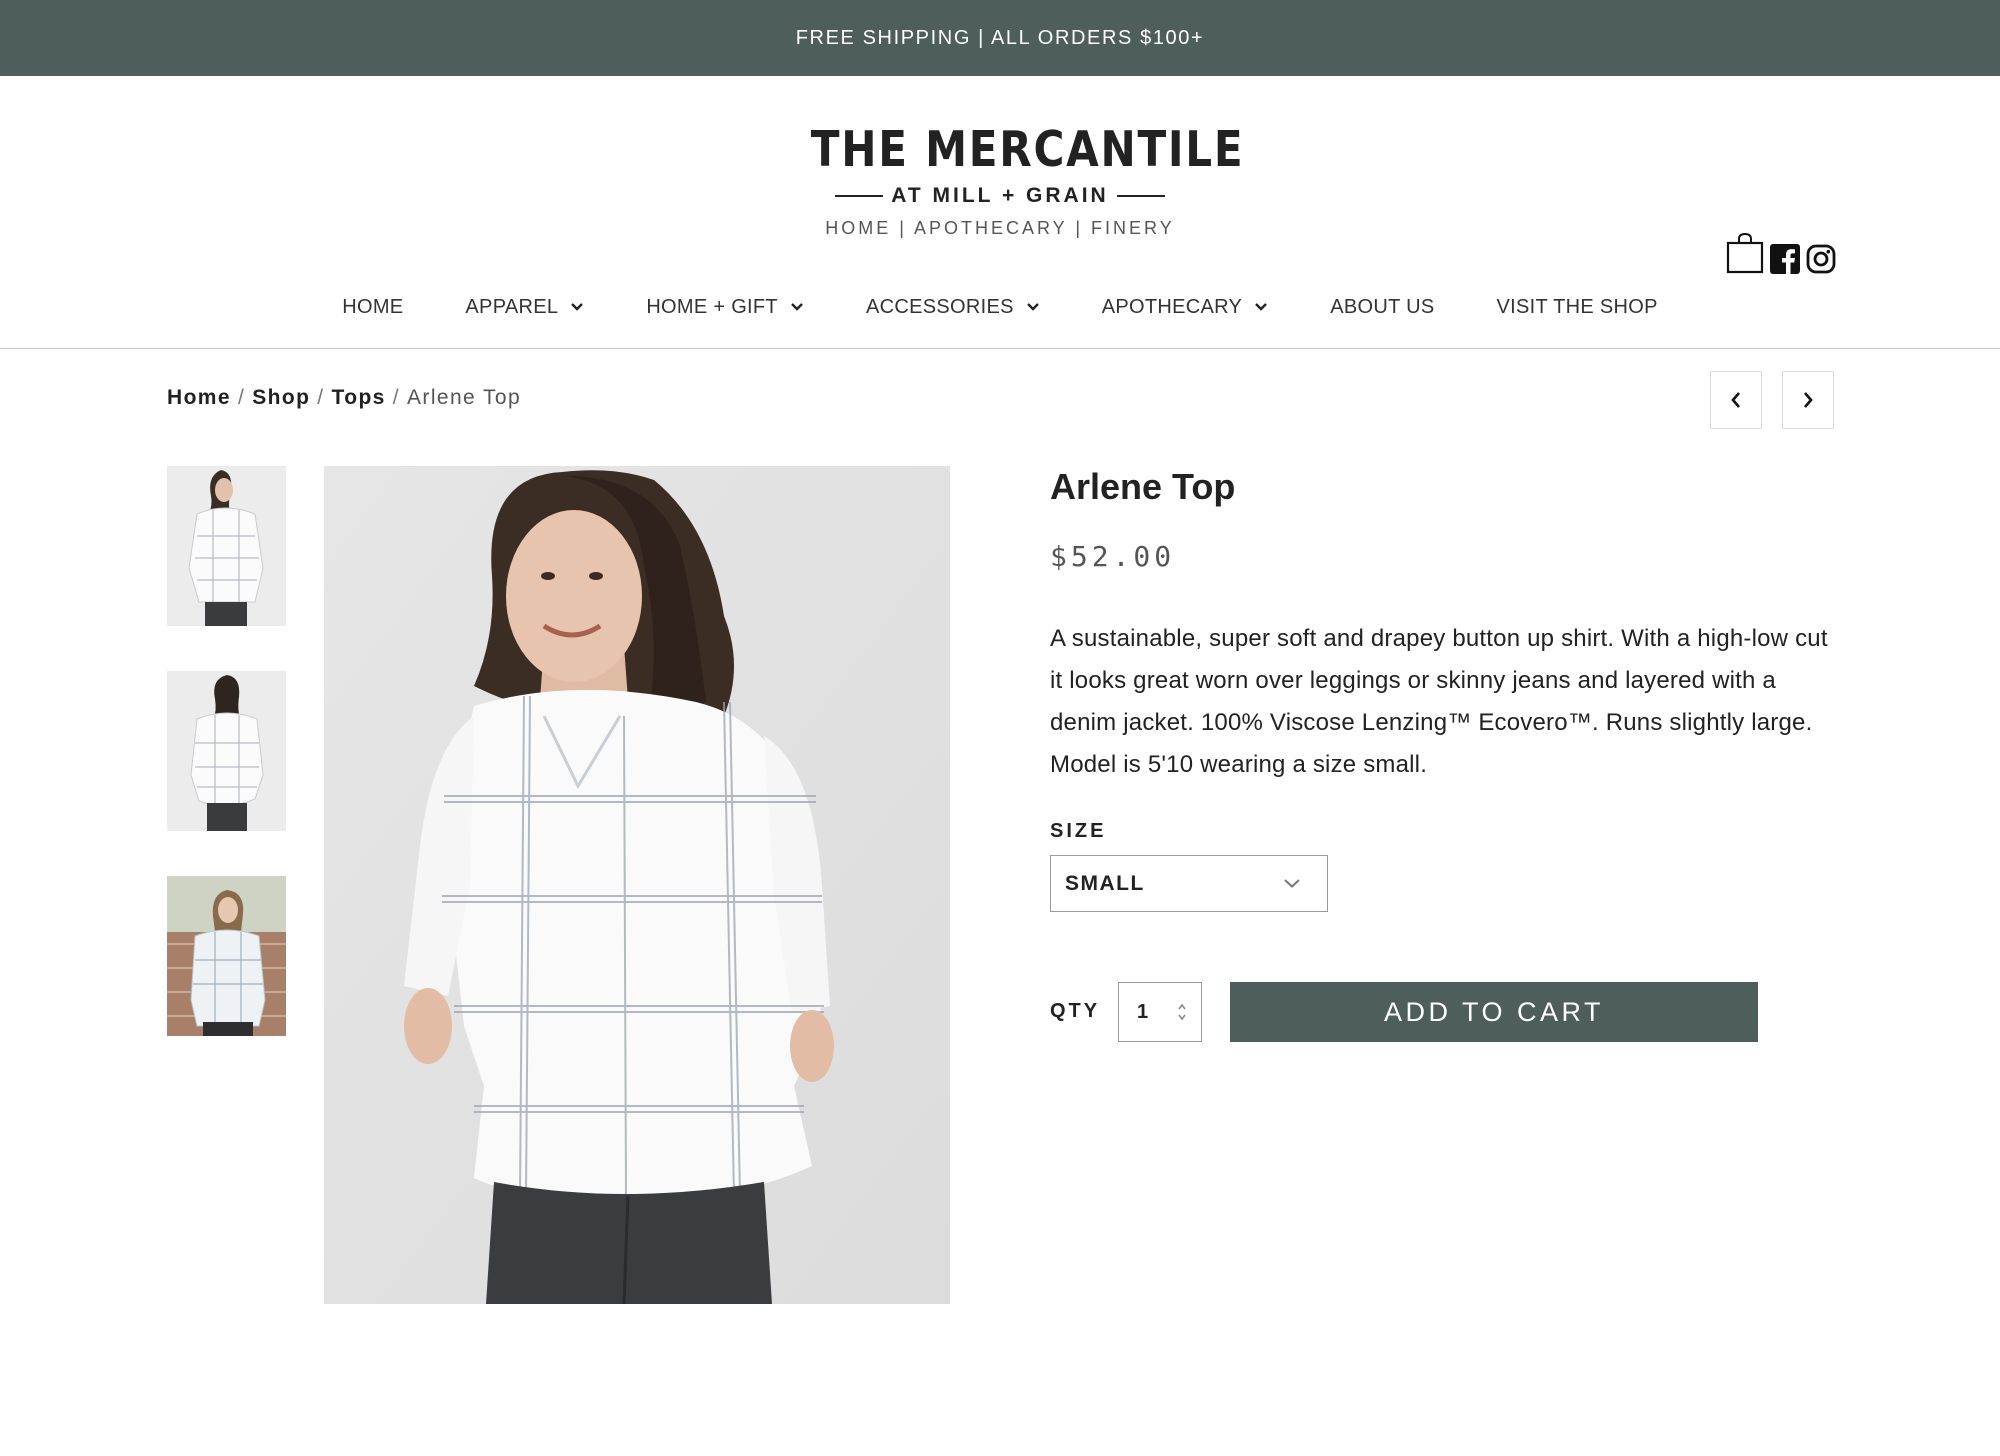  I want to click on nav-item-home: HOME, so click(372, 307).